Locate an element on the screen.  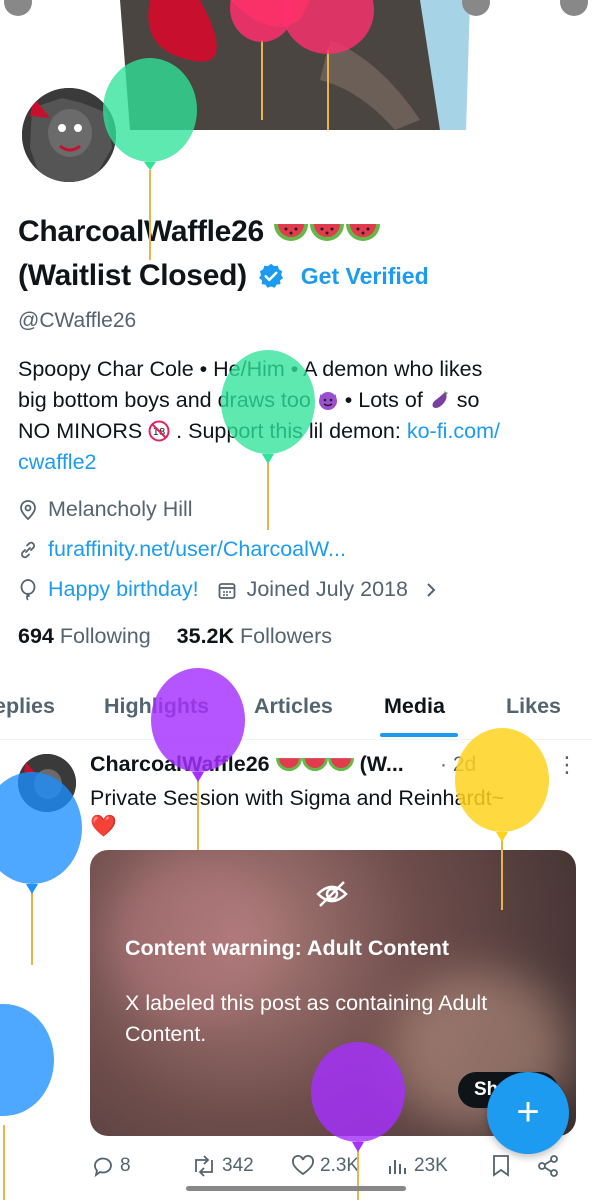
profile-avatar is located at coordinates (69, 135).